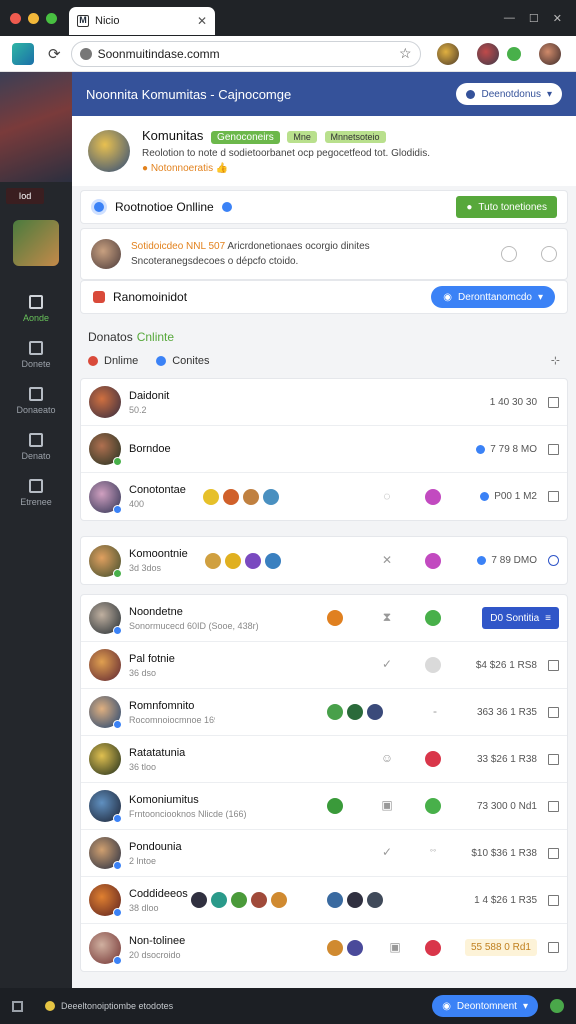  I want to click on status-action-button: ◉ Deontomnent ▾, so click(485, 1006).